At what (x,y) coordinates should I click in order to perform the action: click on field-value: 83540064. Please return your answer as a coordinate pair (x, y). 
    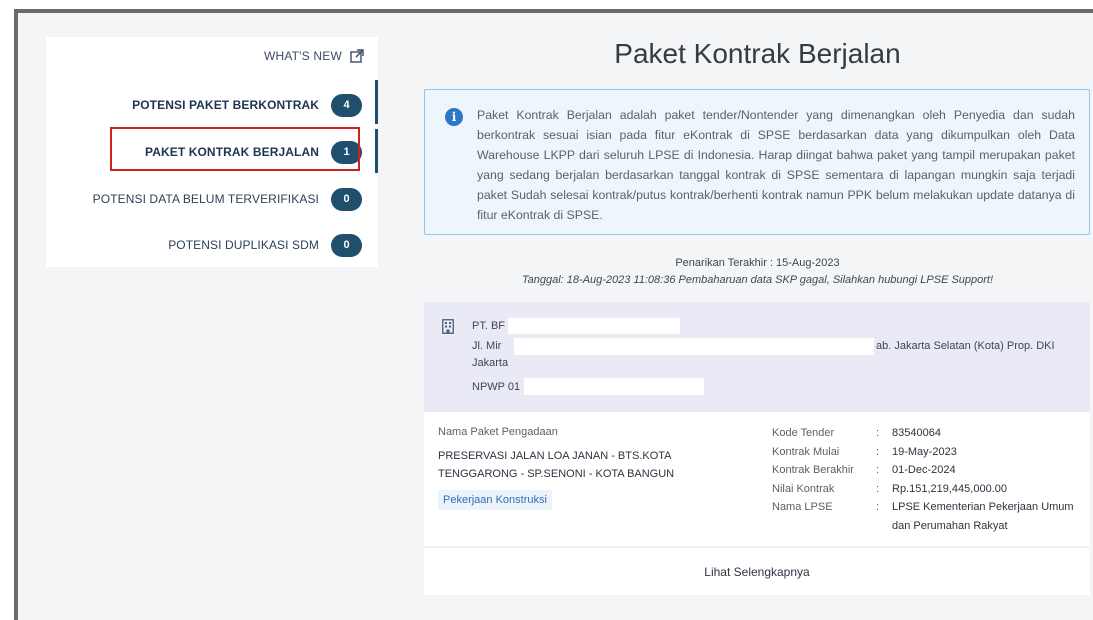
    Looking at the image, I should click on (916, 433).